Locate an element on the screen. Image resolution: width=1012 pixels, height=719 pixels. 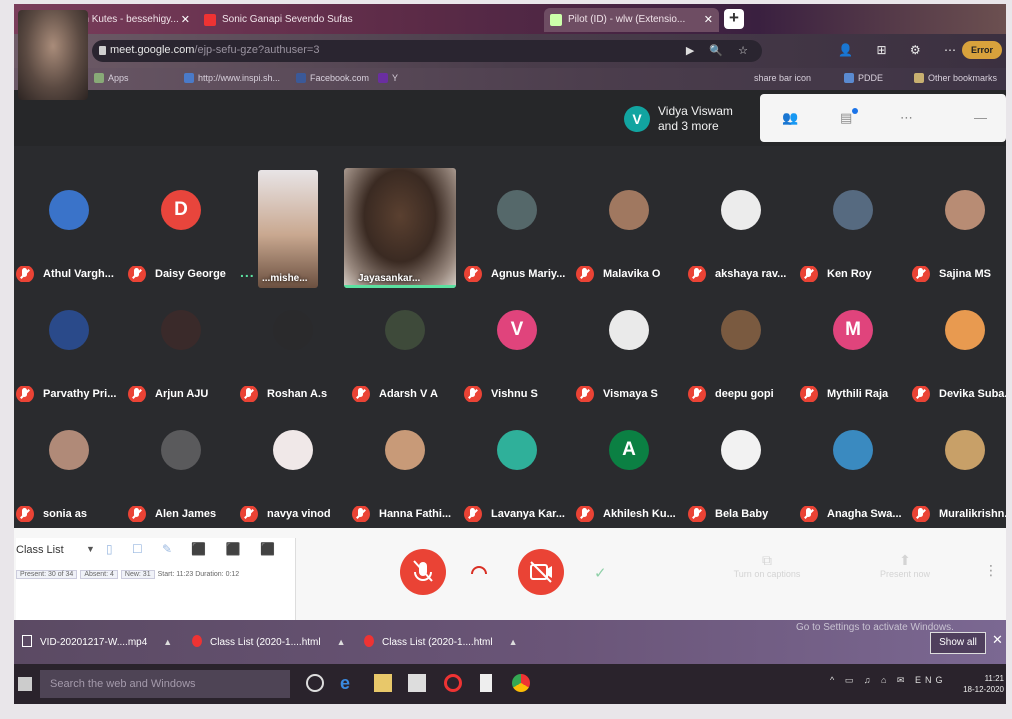
bookmark-pdde: PDDE is located at coordinates (863, 78).